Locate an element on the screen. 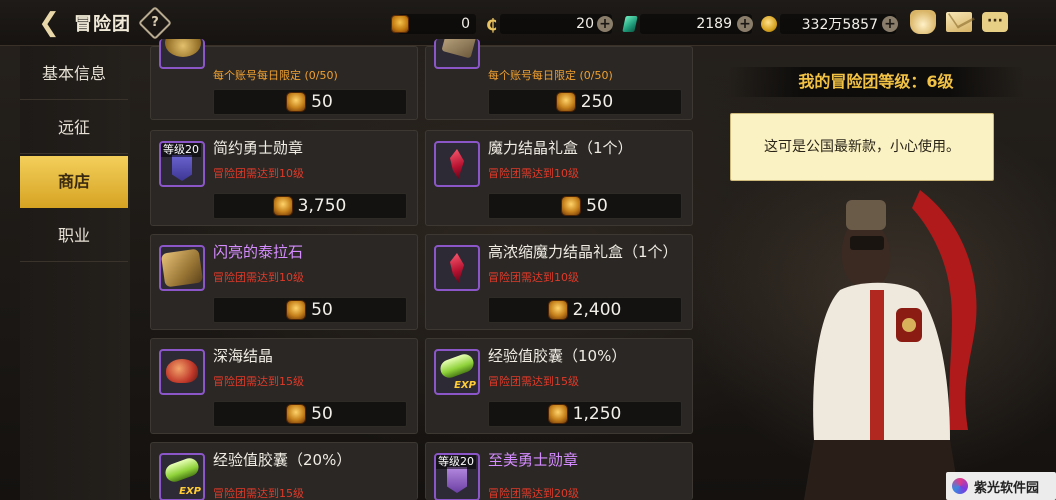 The width and height of the screenshot is (1056, 500). back-arrow-icon: ❮ is located at coordinates (49, 23).